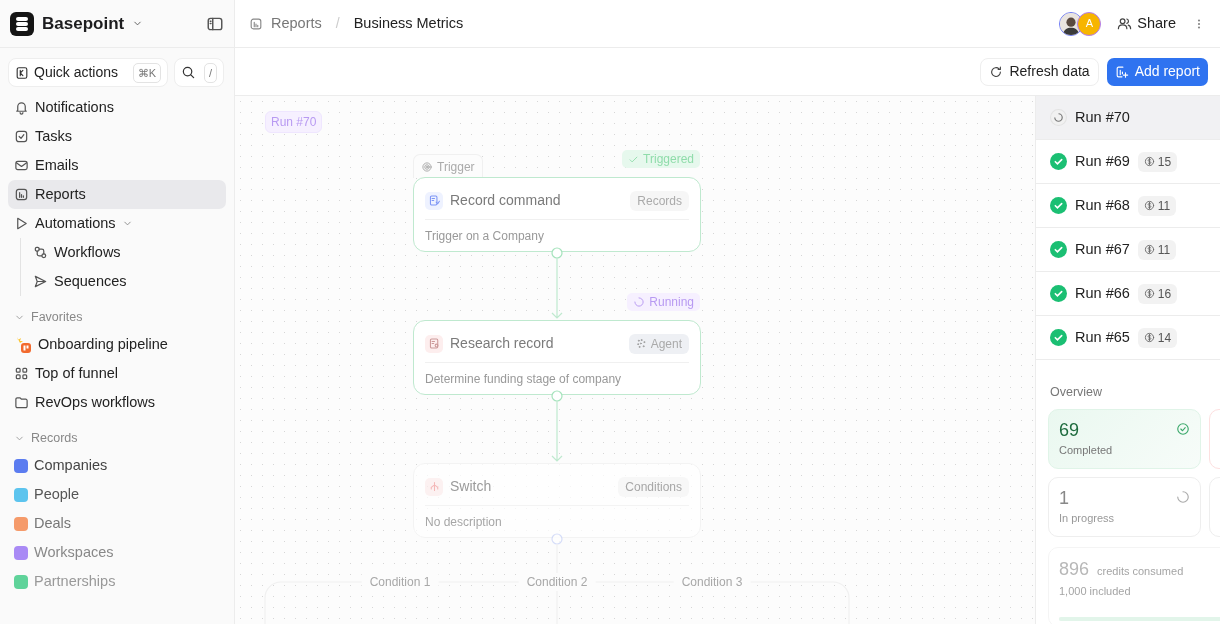 The image size is (1220, 624). What do you see at coordinates (506, 200) in the screenshot?
I see `node-title: Record command` at bounding box center [506, 200].